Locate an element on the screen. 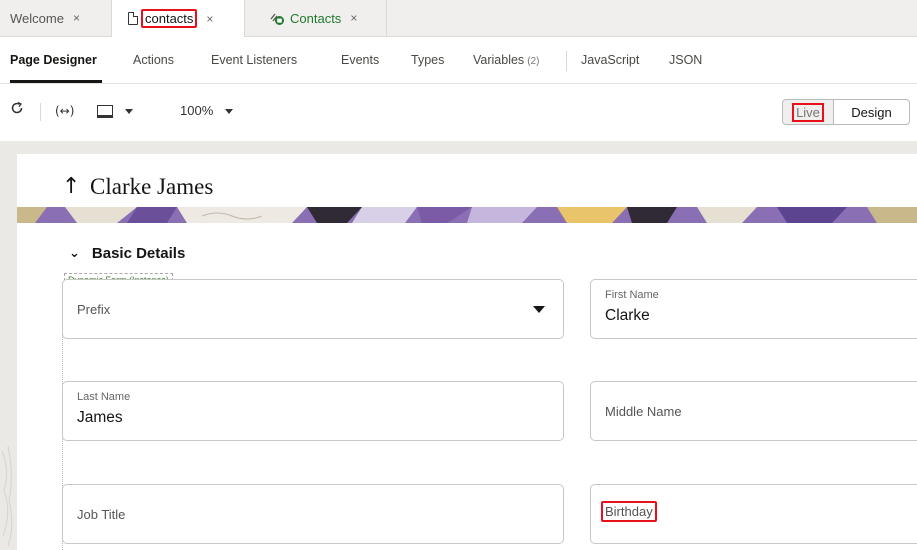  page-file-icon is located at coordinates (133, 18).